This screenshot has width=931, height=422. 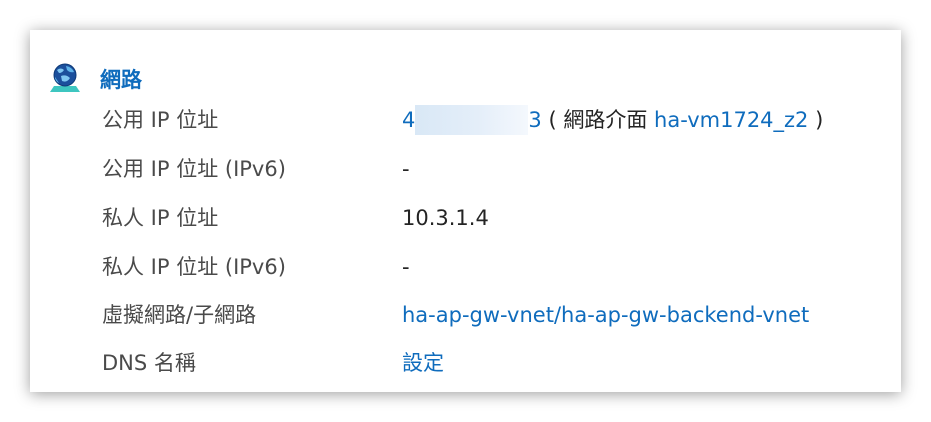 What do you see at coordinates (445, 218) in the screenshot?
I see `private-ip-value: 10.3.1.4` at bounding box center [445, 218].